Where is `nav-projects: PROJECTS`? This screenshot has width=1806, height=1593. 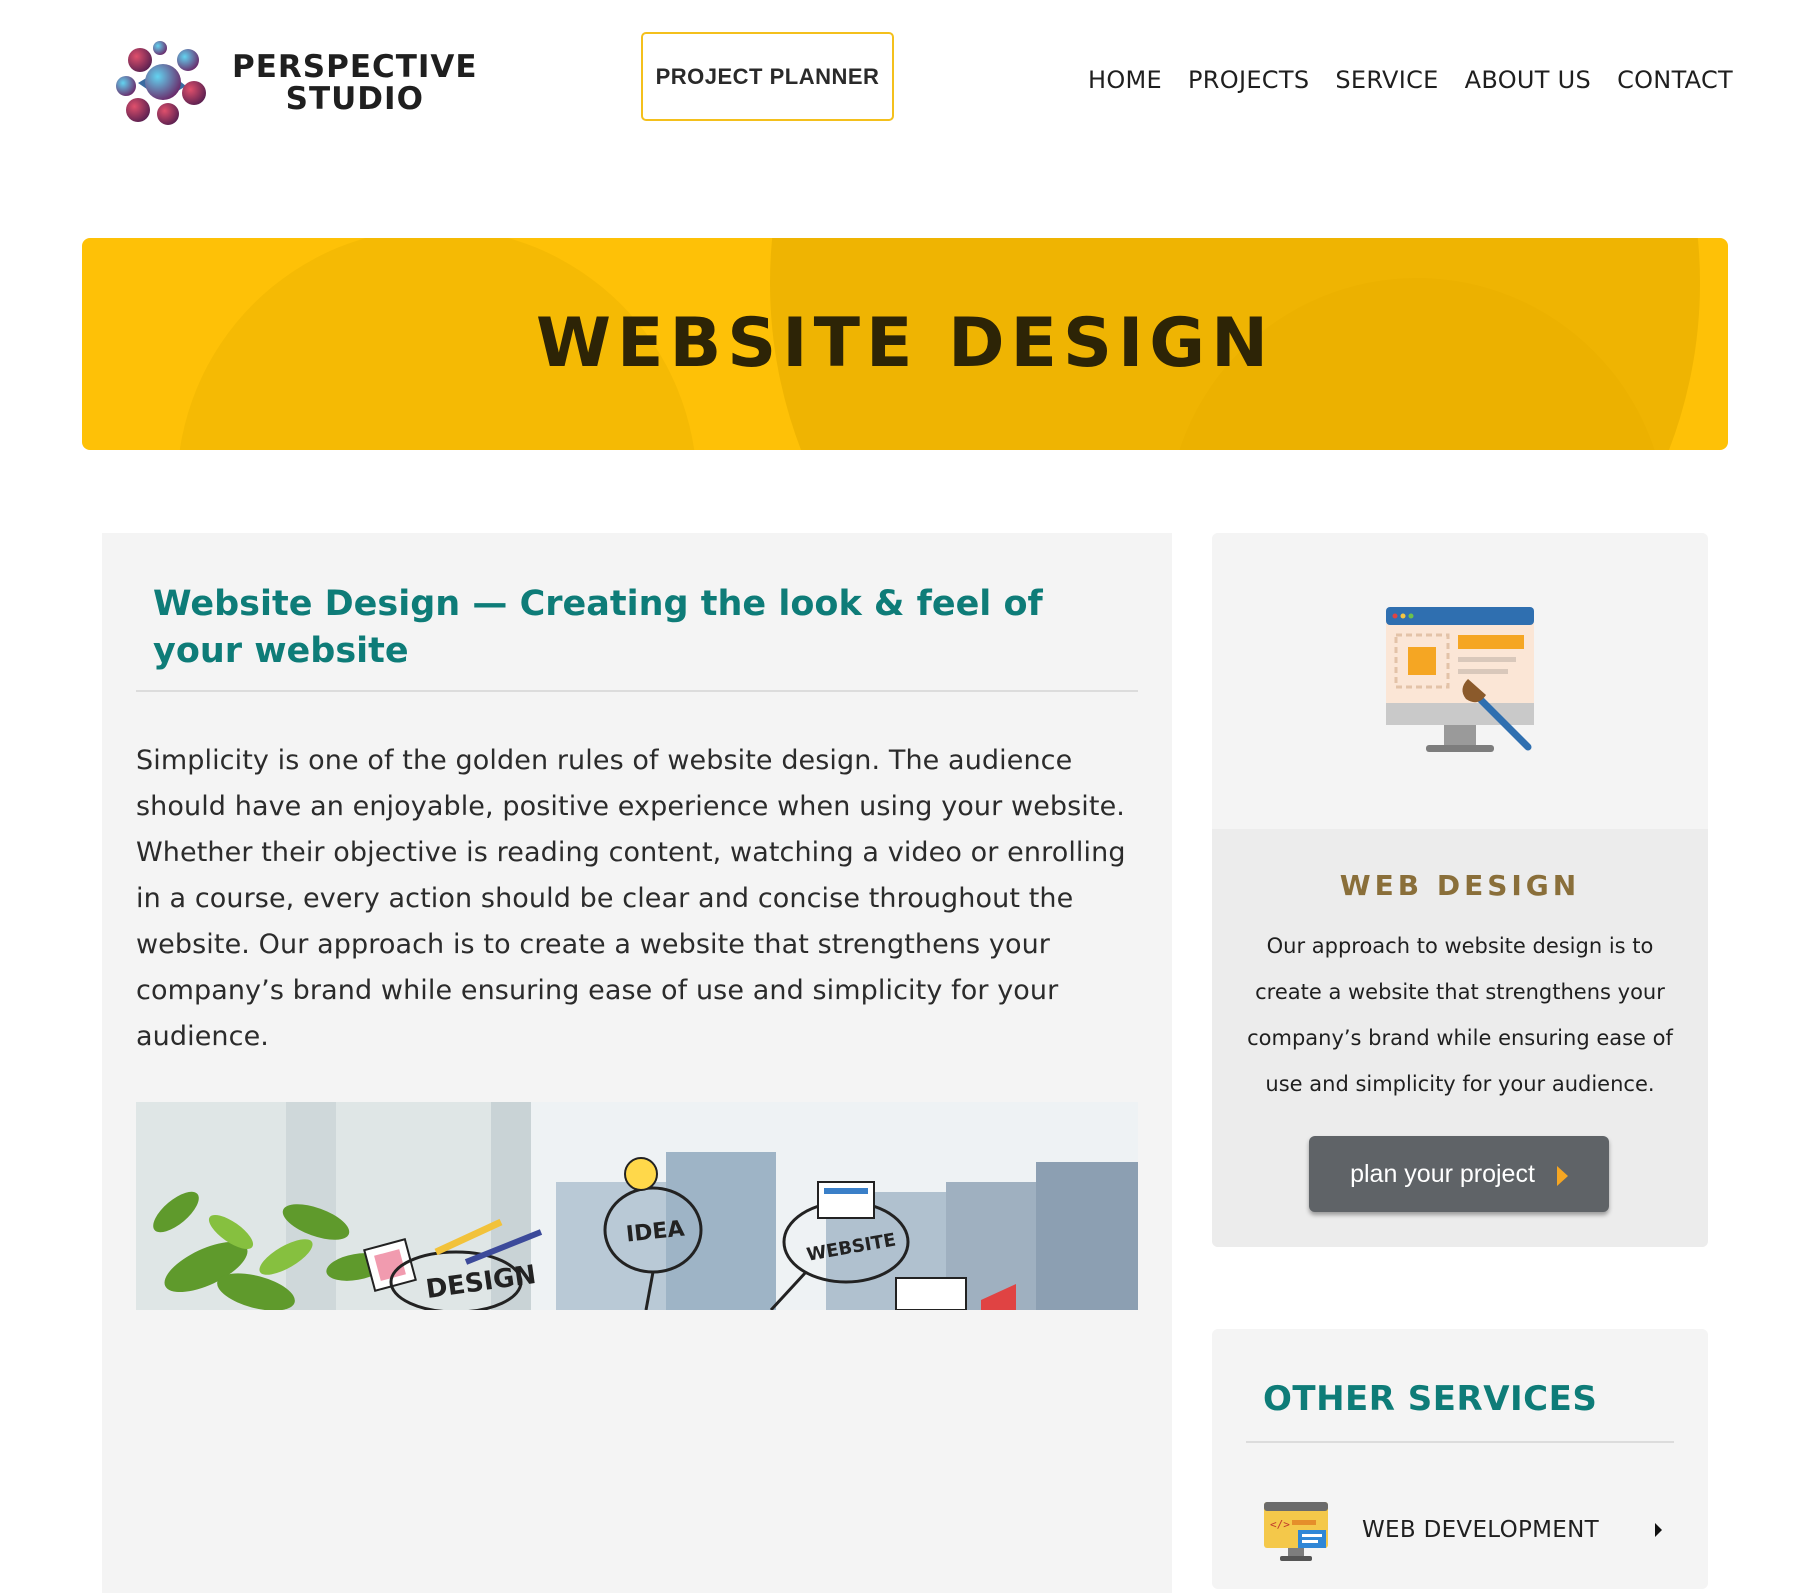
nav-projects: PROJECTS is located at coordinates (1248, 80).